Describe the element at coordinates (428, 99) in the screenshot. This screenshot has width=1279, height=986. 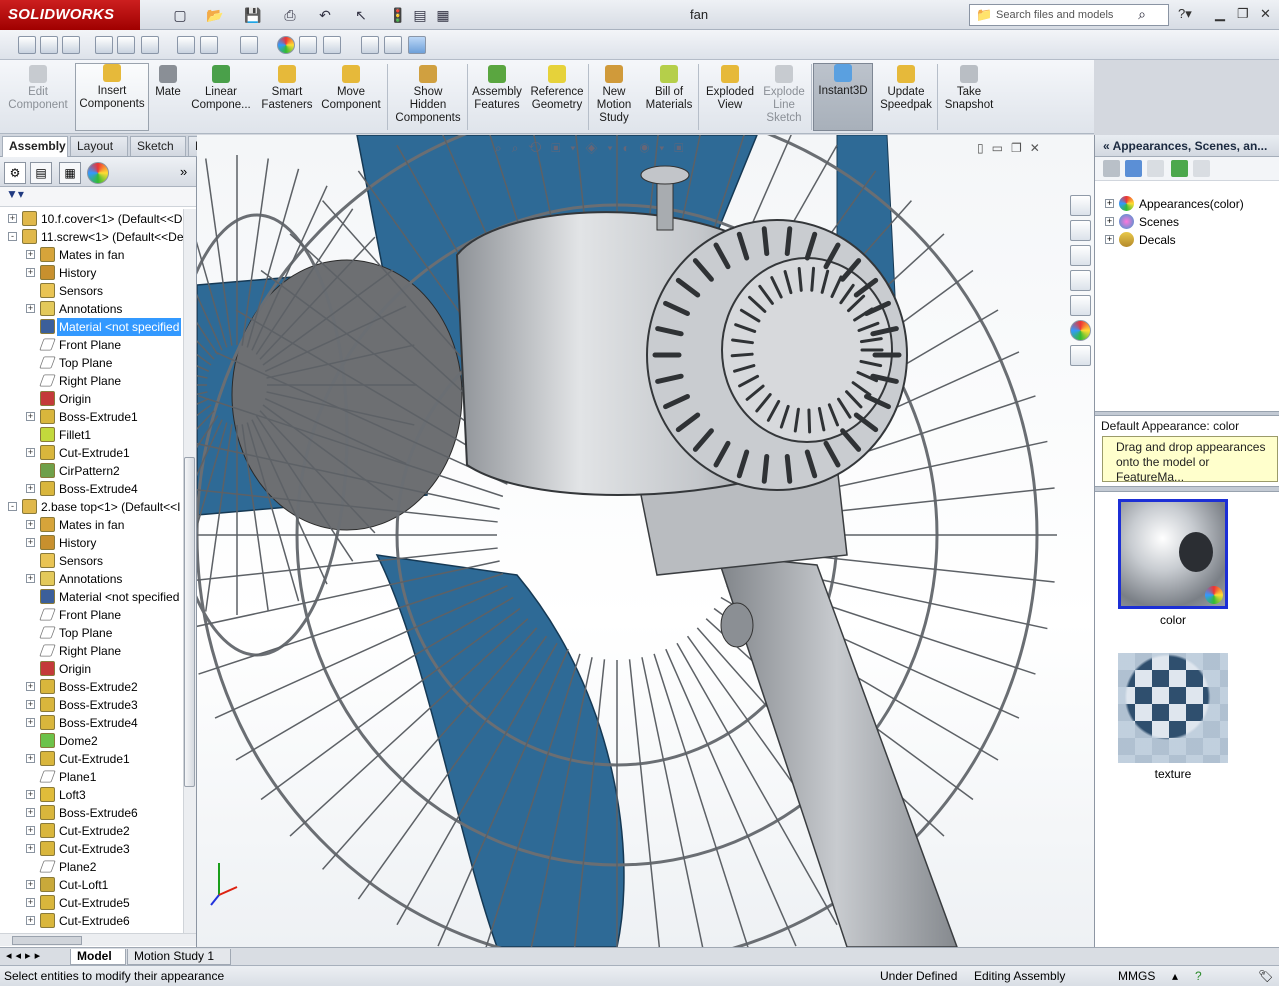
I see `show-hidden-button: Show Hidden Components` at that location.